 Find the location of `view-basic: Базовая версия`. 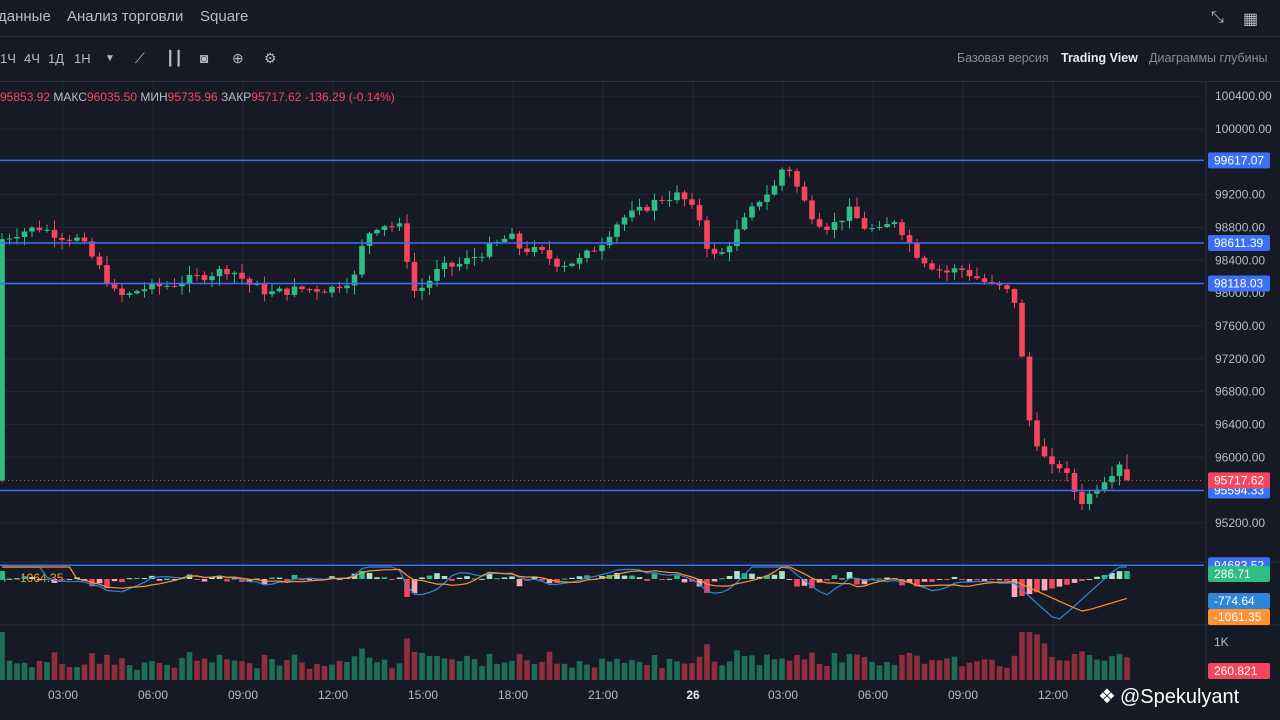

view-basic: Базовая версия is located at coordinates (1003, 58).